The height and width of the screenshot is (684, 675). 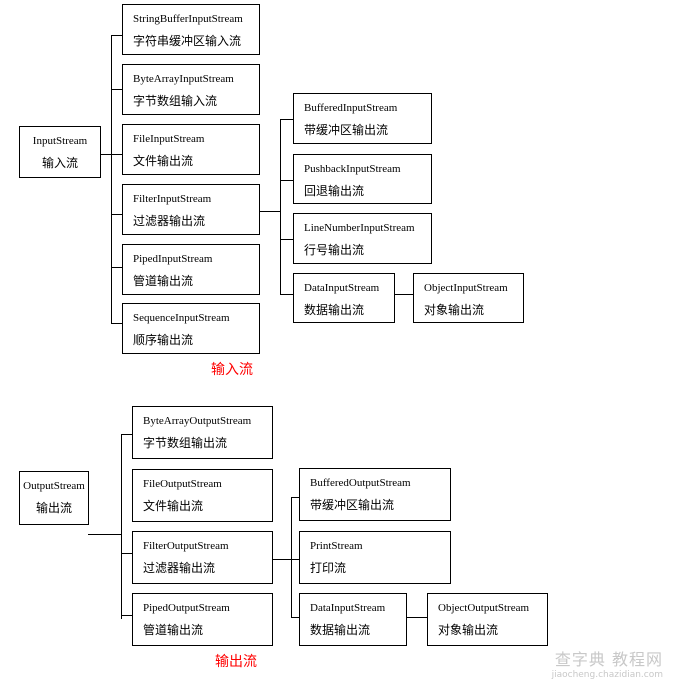 What do you see at coordinates (60, 141) in the screenshot?
I see `node-en: InputStream` at bounding box center [60, 141].